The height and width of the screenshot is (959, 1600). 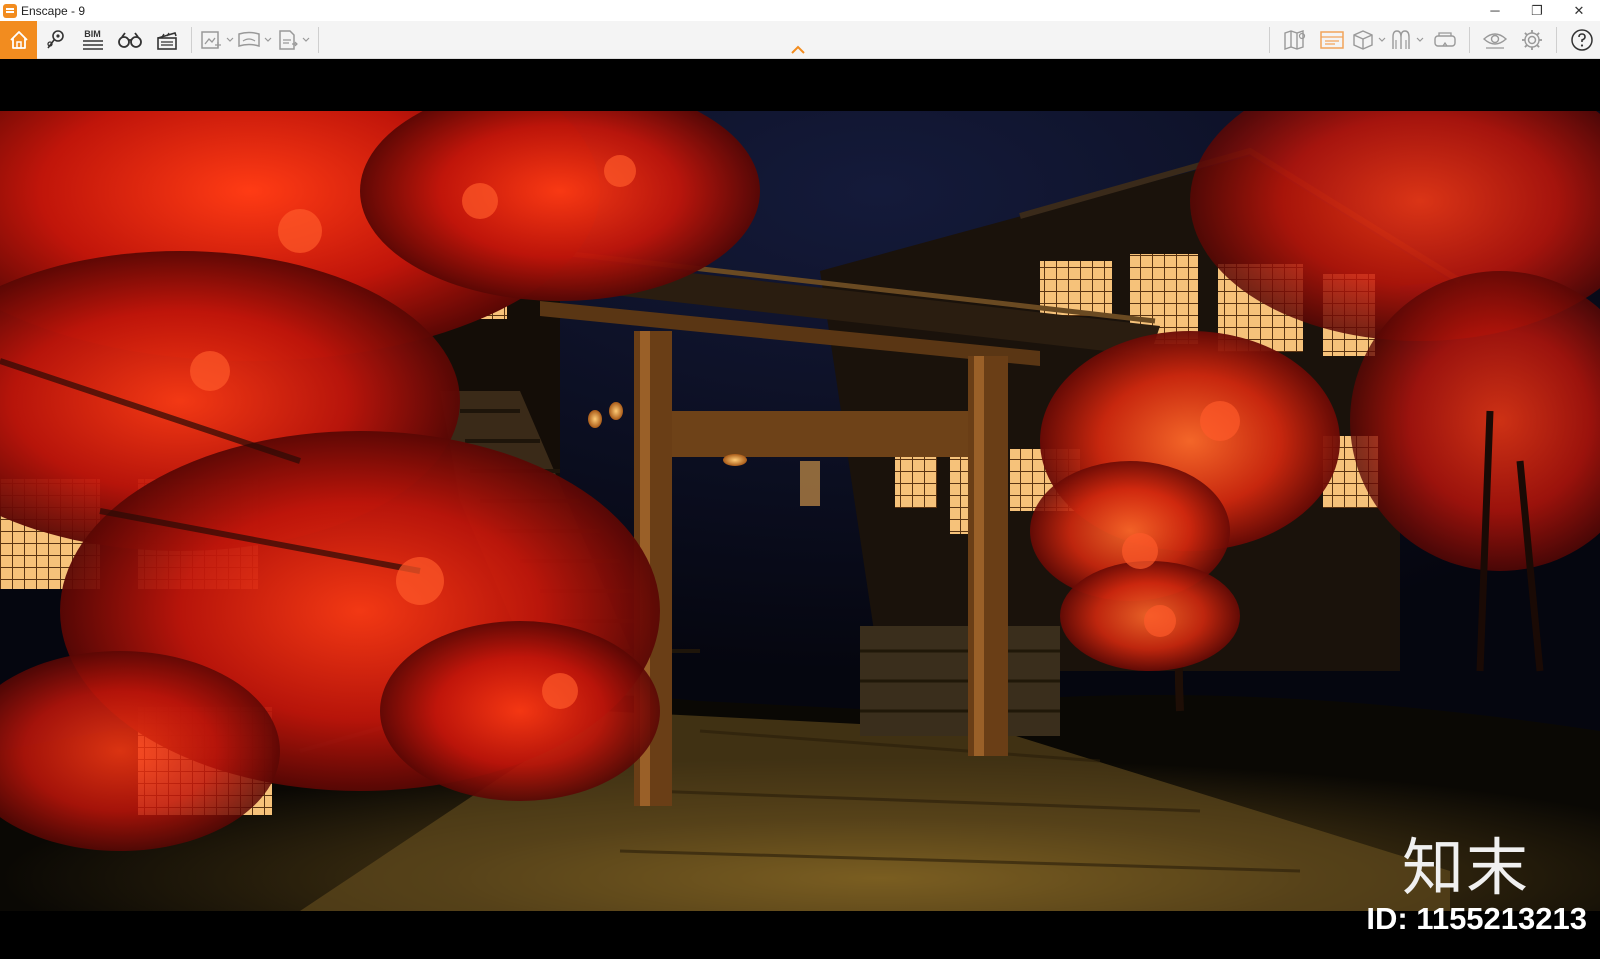 I want to click on clapperboard-icon, so click(x=166, y=41).